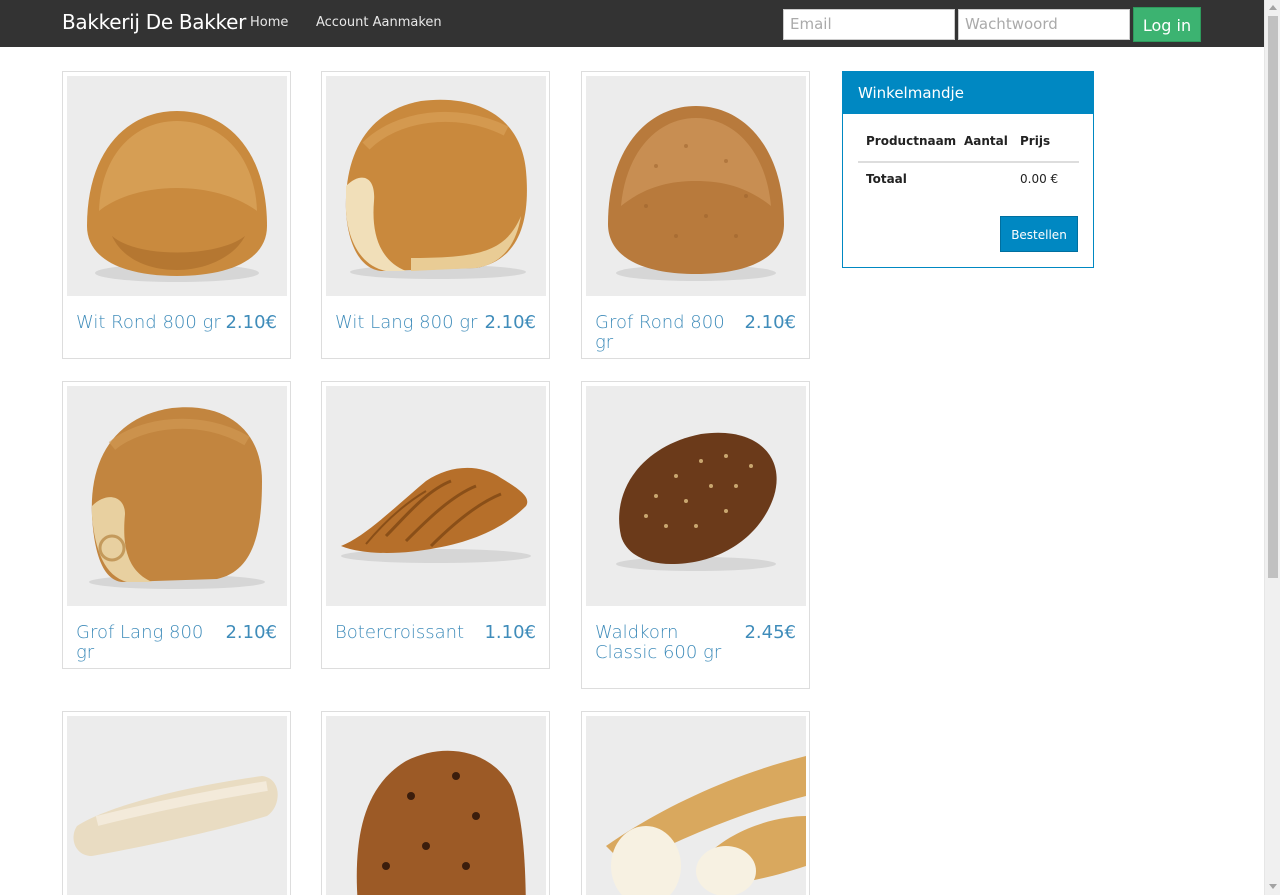 The height and width of the screenshot is (895, 1280). I want to click on nav-link-home: Home, so click(269, 22).